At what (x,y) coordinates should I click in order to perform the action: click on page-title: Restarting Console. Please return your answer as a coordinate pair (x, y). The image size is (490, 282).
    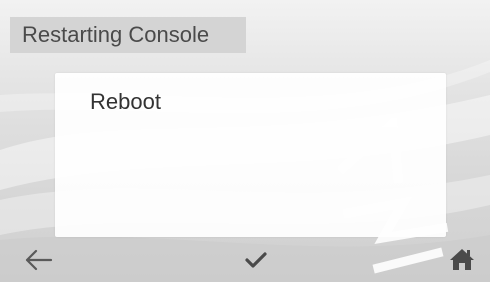
    Looking at the image, I should click on (128, 35).